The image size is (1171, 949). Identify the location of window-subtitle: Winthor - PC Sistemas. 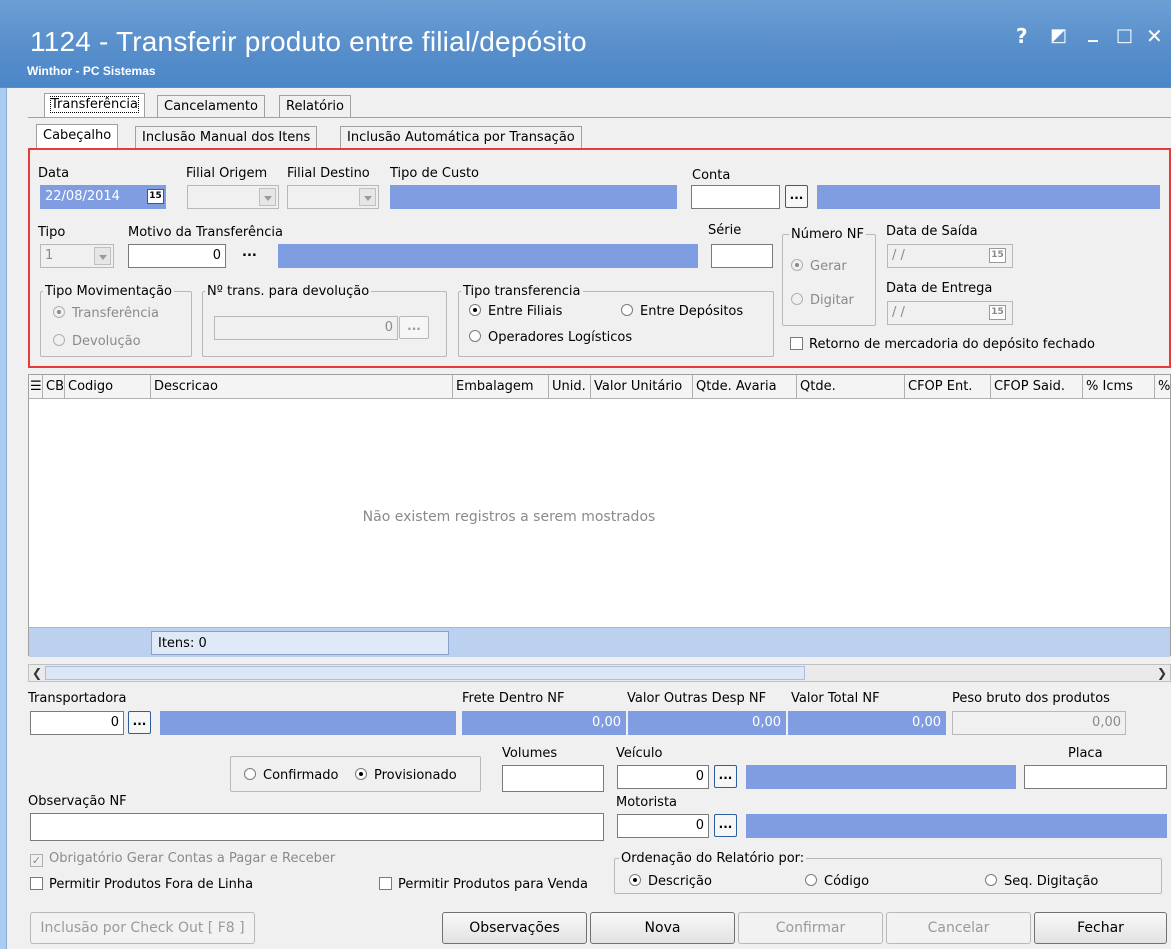
(91, 71).